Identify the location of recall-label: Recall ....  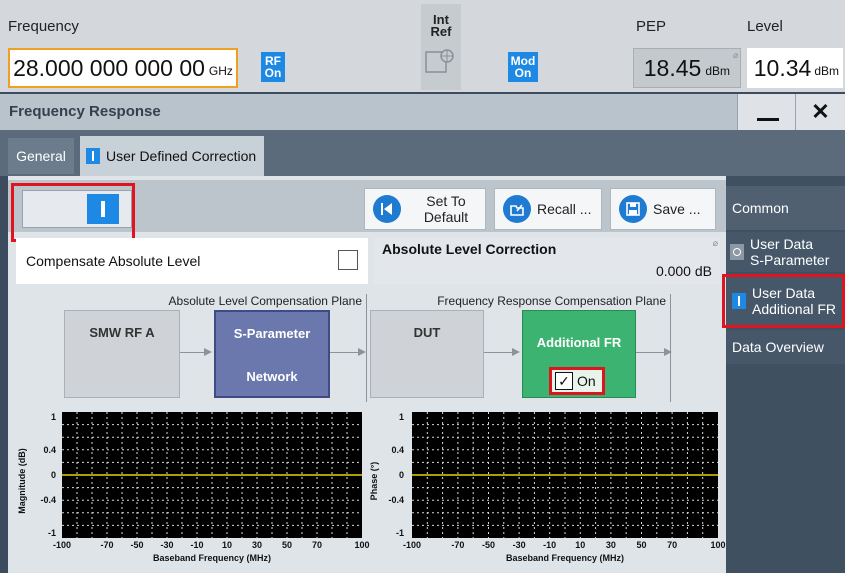
(564, 209).